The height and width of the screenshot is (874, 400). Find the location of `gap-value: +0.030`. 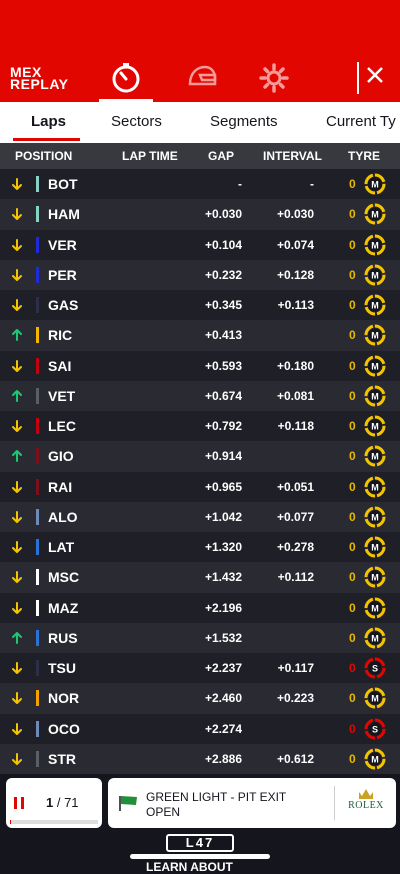

gap-value: +0.030 is located at coordinates (223, 214).